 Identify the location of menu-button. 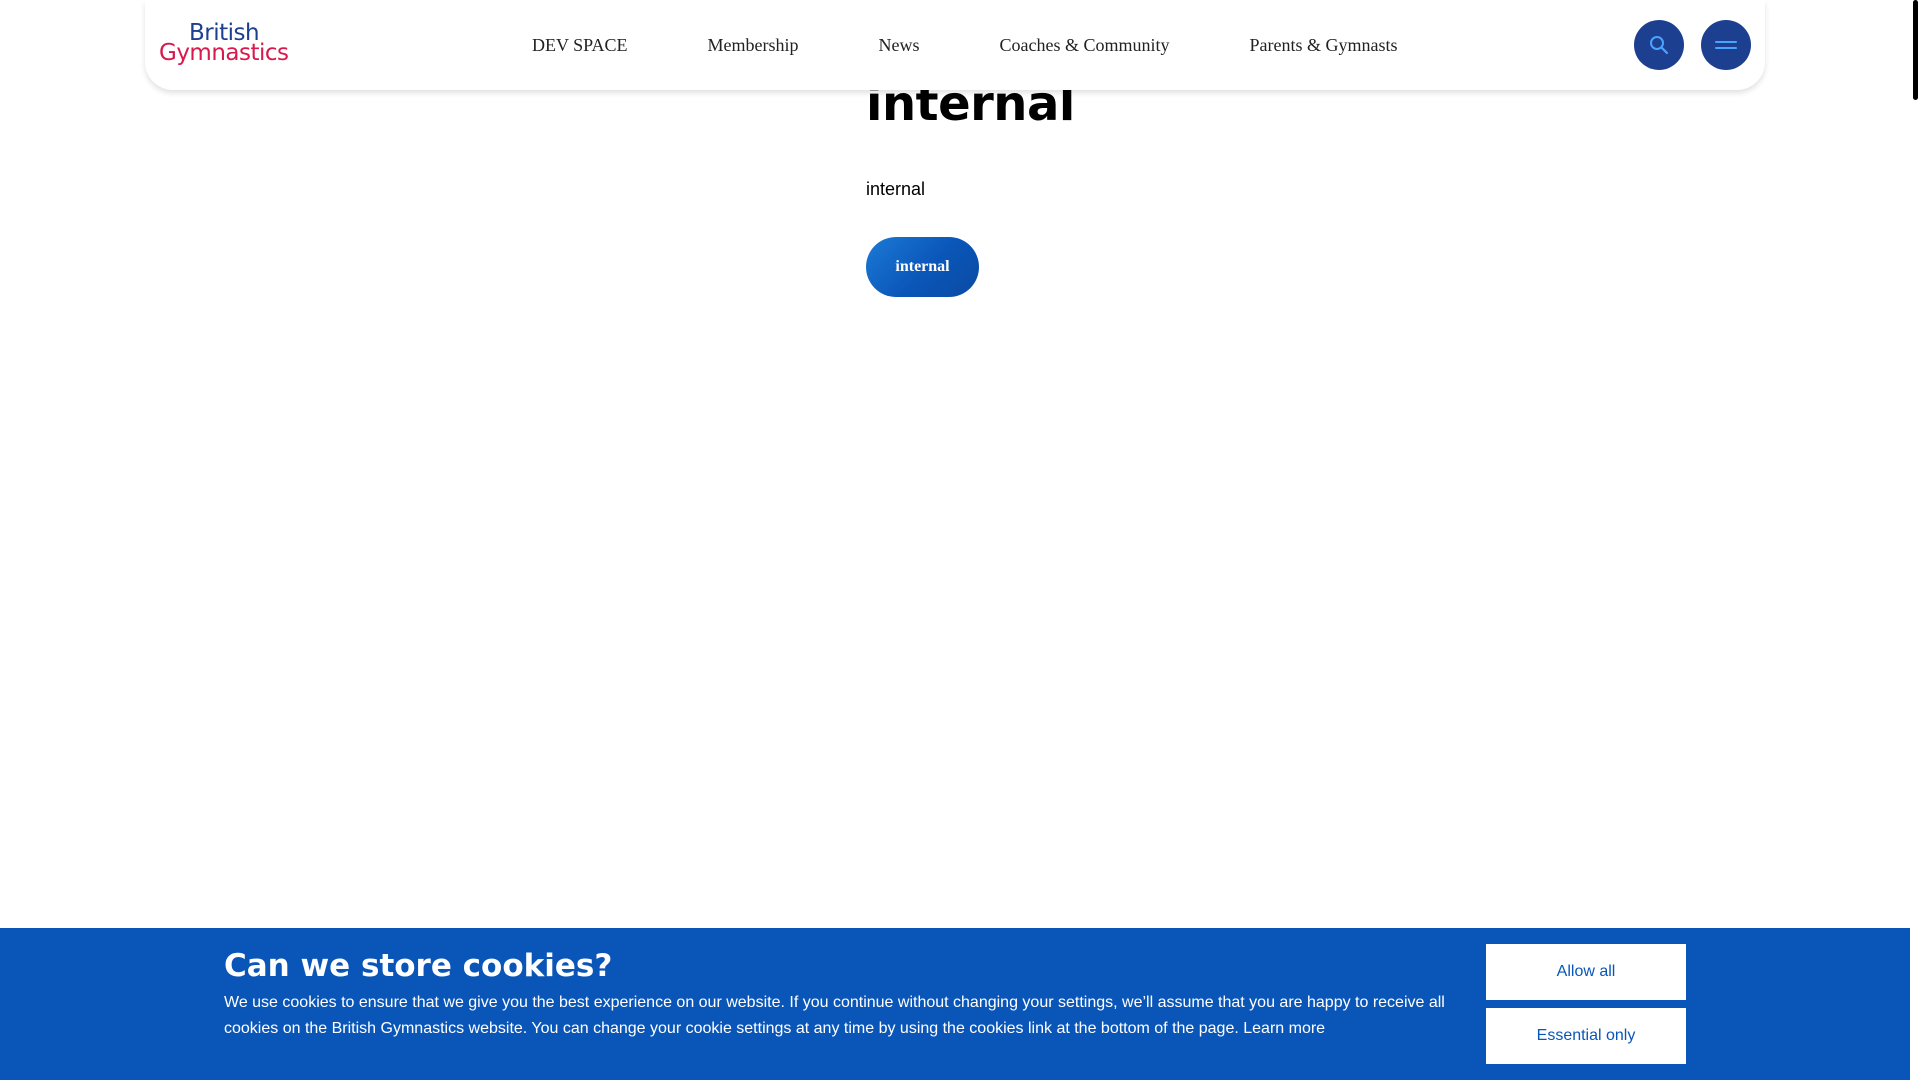
(1726, 45).